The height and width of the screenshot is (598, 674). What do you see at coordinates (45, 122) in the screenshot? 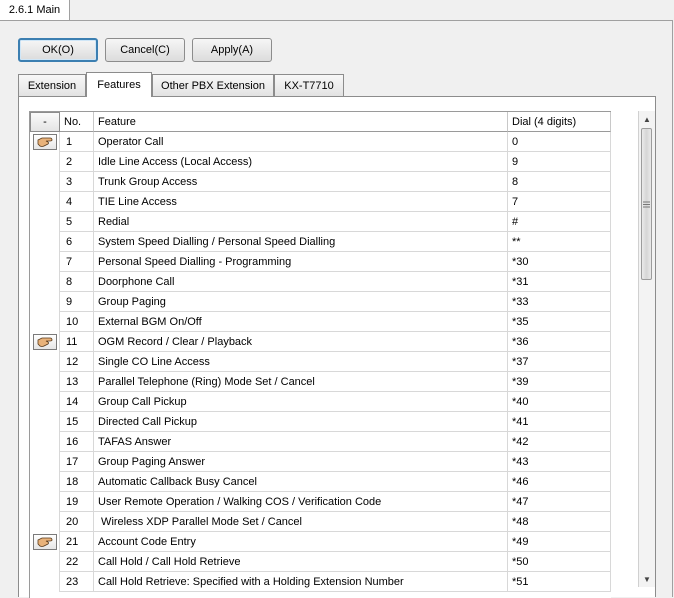
I see `collapse-button: -` at bounding box center [45, 122].